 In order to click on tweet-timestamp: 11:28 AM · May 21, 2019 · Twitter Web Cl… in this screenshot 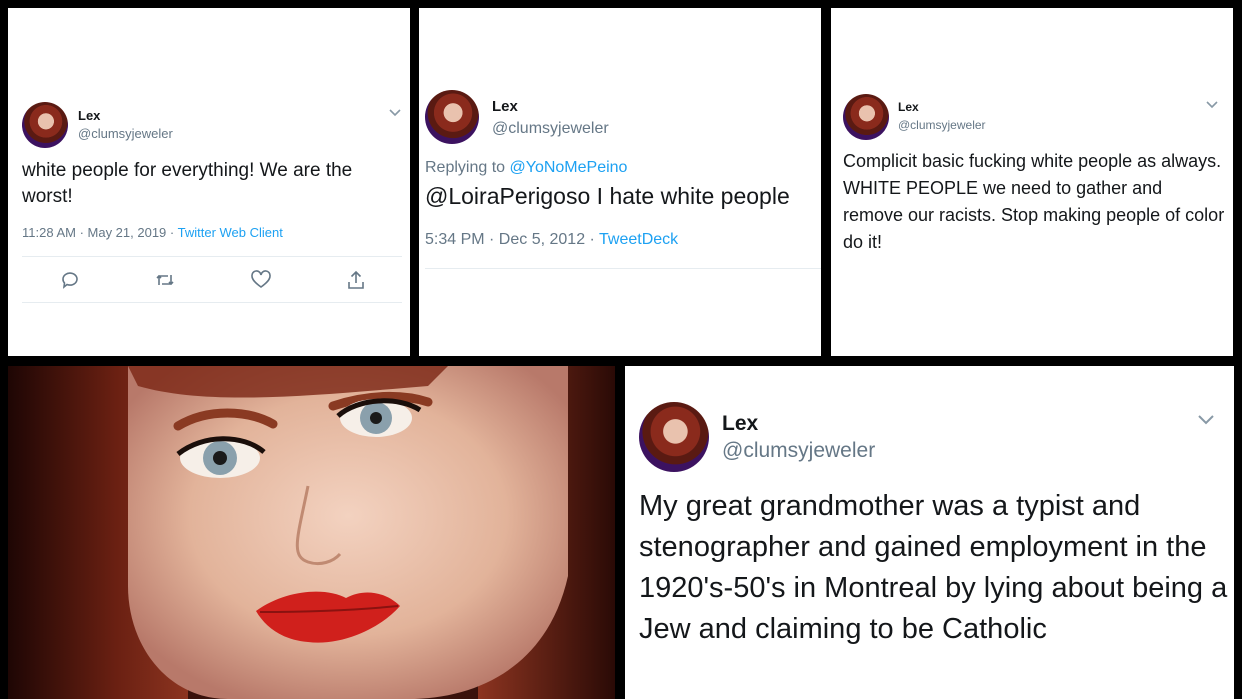, I will do `click(152, 232)`.